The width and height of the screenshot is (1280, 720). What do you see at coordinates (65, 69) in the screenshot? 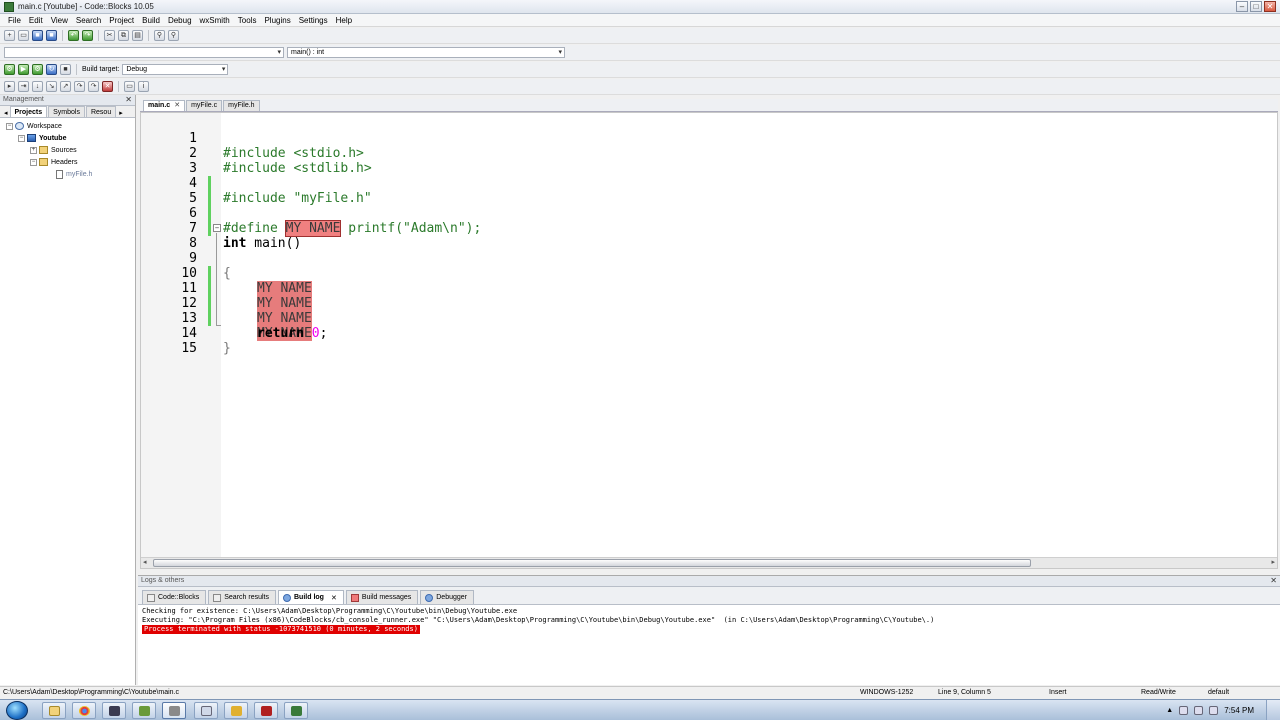
I see `abort-icon: ■` at bounding box center [65, 69].